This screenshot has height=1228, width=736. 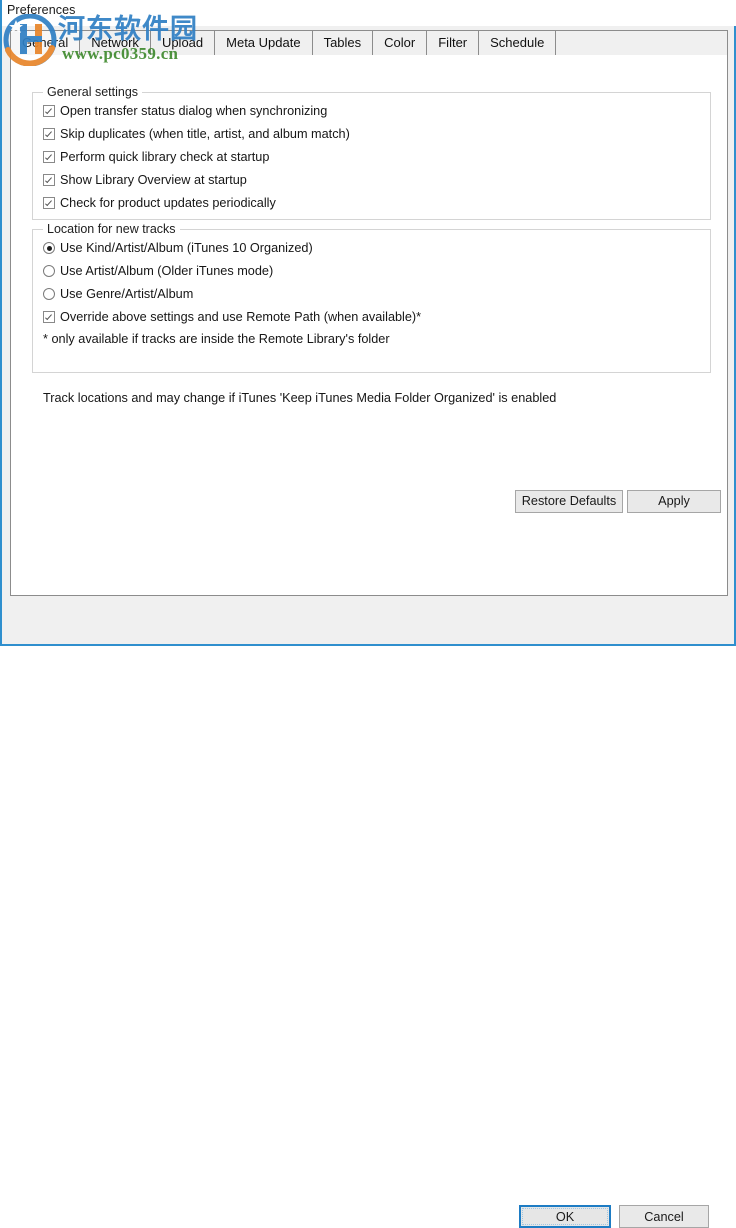 I want to click on checkbox-quick-library-check-label: Perform quick library check at startup, so click(x=165, y=157).